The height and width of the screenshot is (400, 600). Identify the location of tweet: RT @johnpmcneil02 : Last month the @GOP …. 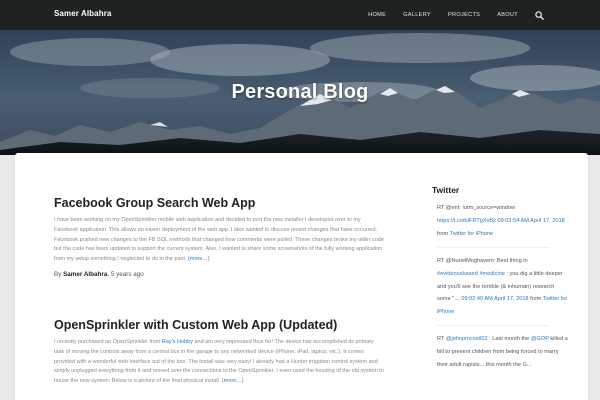
(500, 352).